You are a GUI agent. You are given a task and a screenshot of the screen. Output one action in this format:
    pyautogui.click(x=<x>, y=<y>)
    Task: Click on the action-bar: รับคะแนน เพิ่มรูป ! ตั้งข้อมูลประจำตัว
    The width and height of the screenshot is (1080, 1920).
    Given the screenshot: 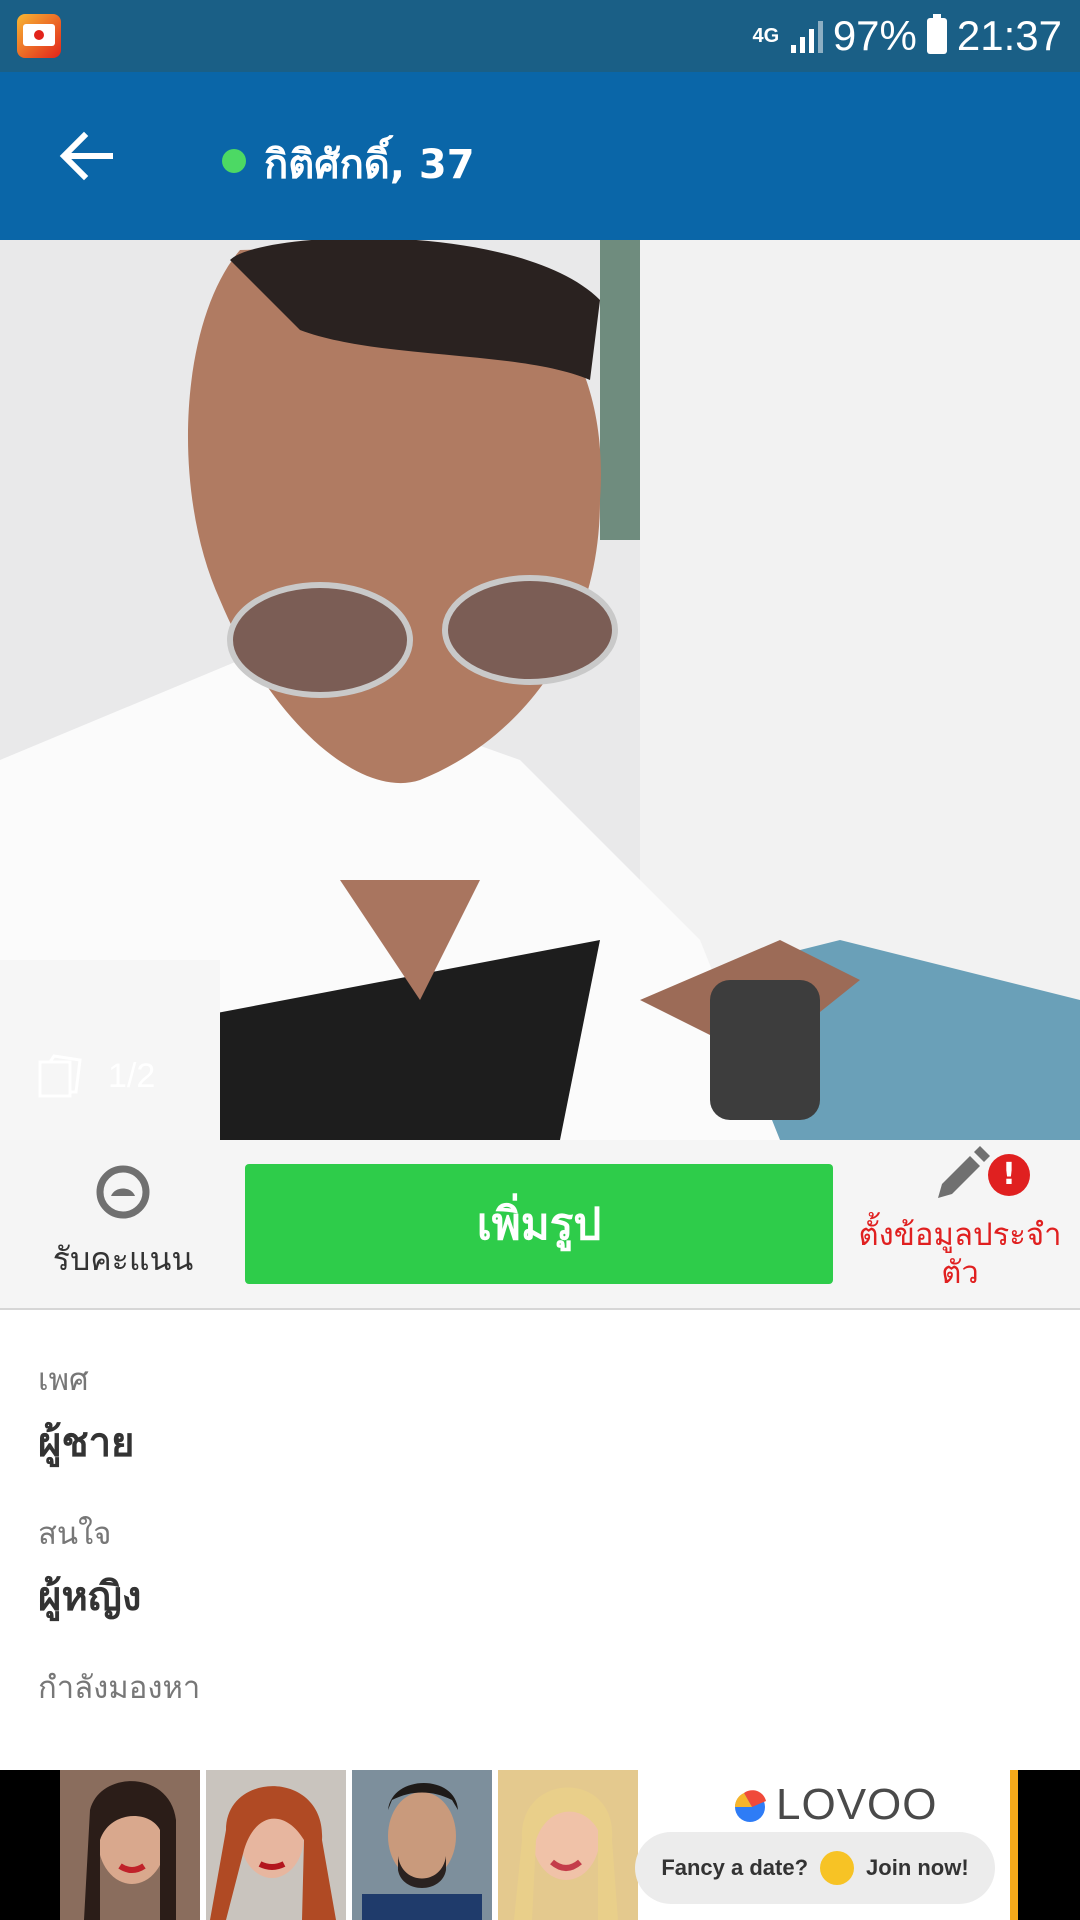 What is the action you would take?
    pyautogui.click(x=540, y=1225)
    